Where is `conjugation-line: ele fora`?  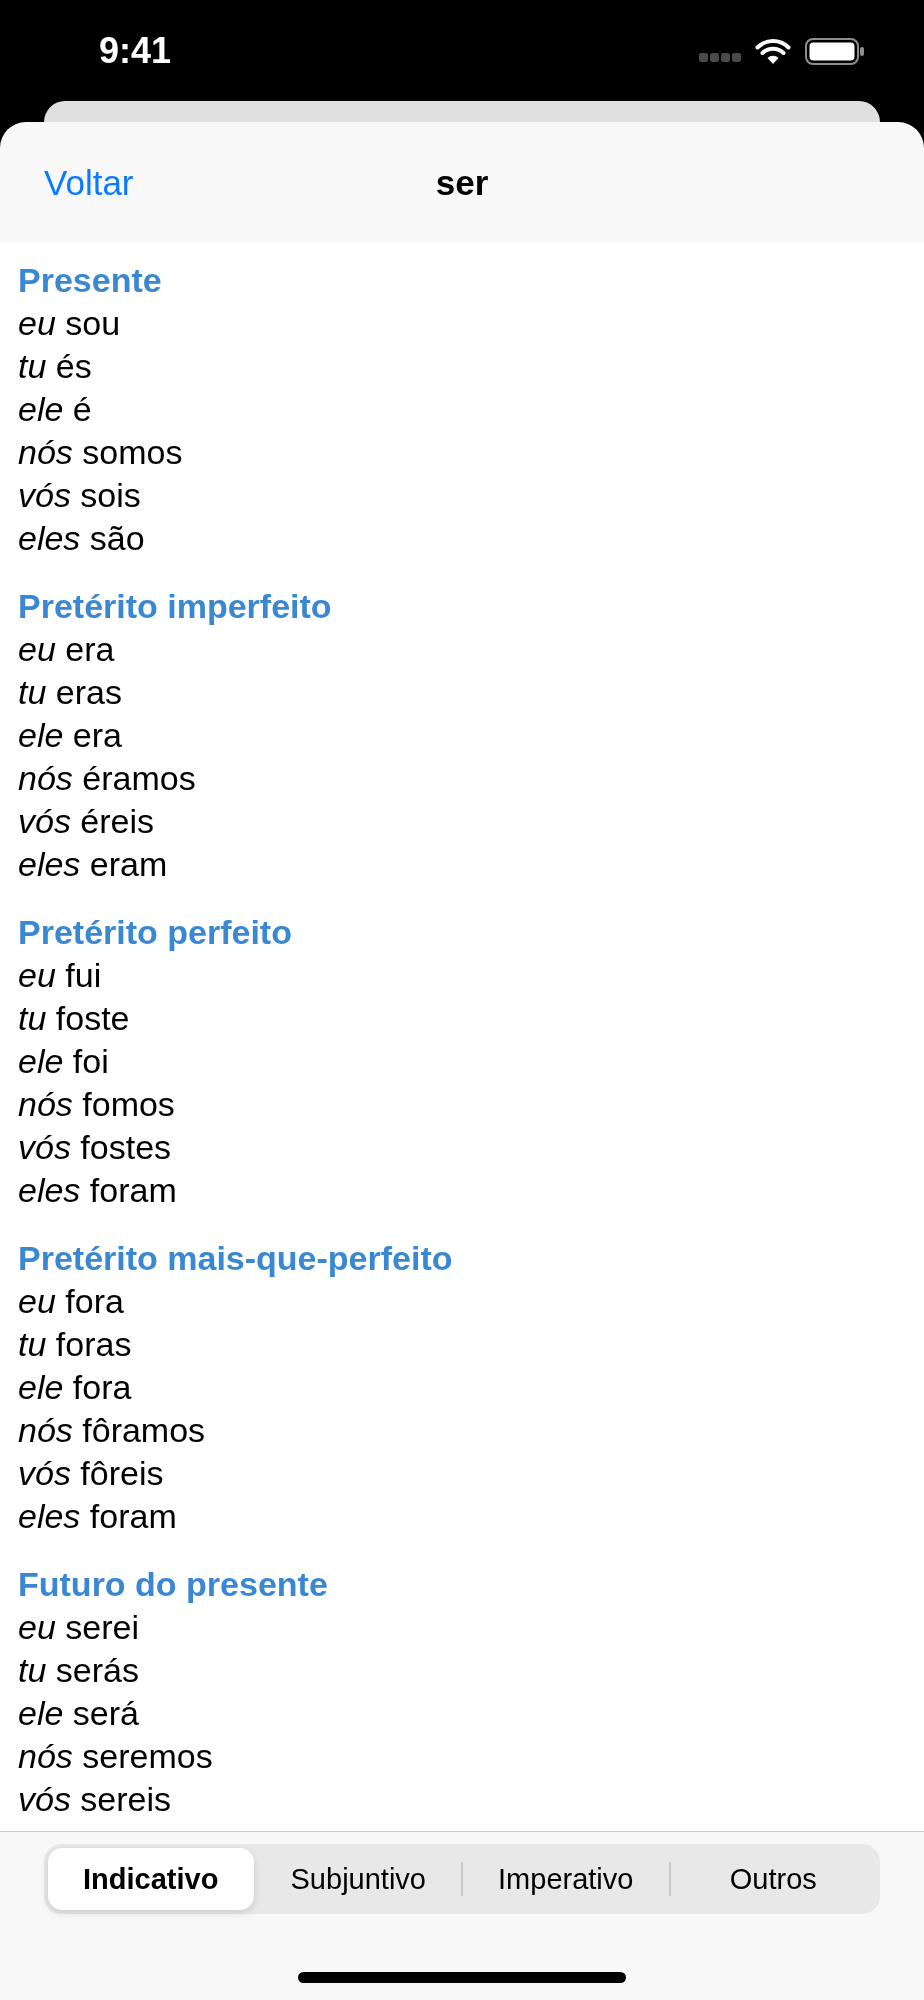
conjugation-line: ele fora is located at coordinates (75, 1387).